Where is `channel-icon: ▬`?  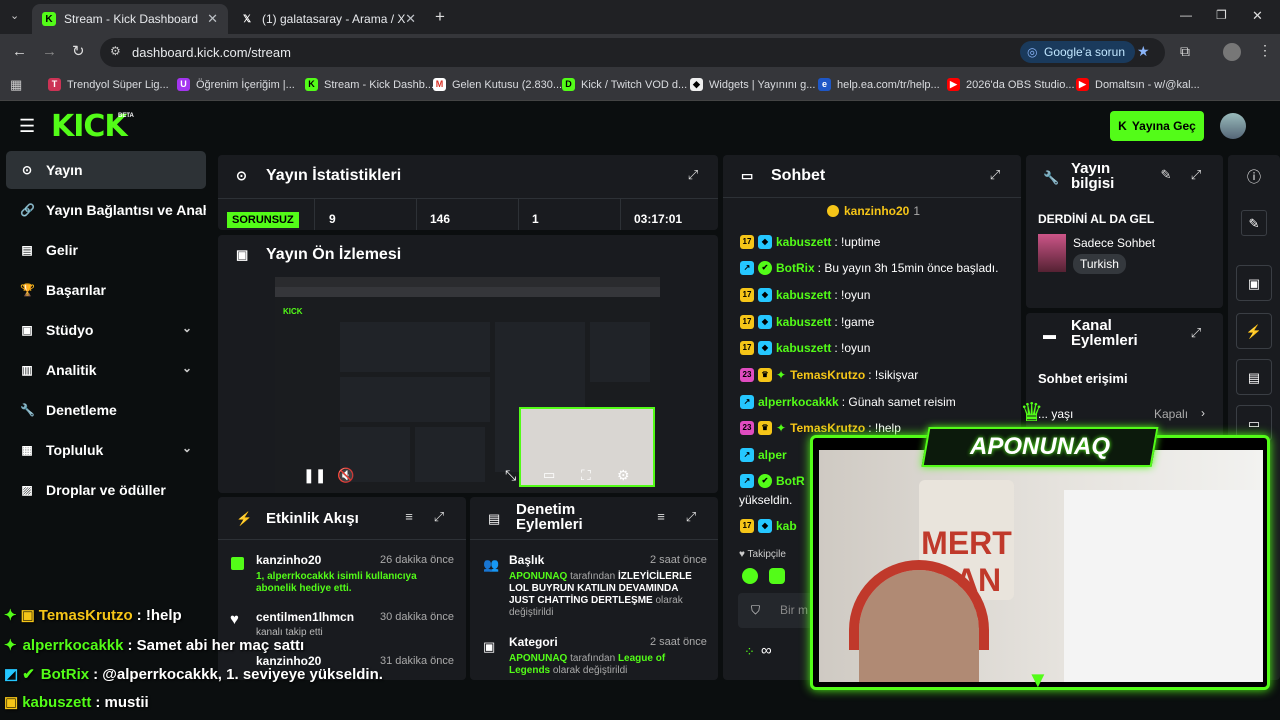
channel-icon: ▬ is located at coordinates (1049, 334).